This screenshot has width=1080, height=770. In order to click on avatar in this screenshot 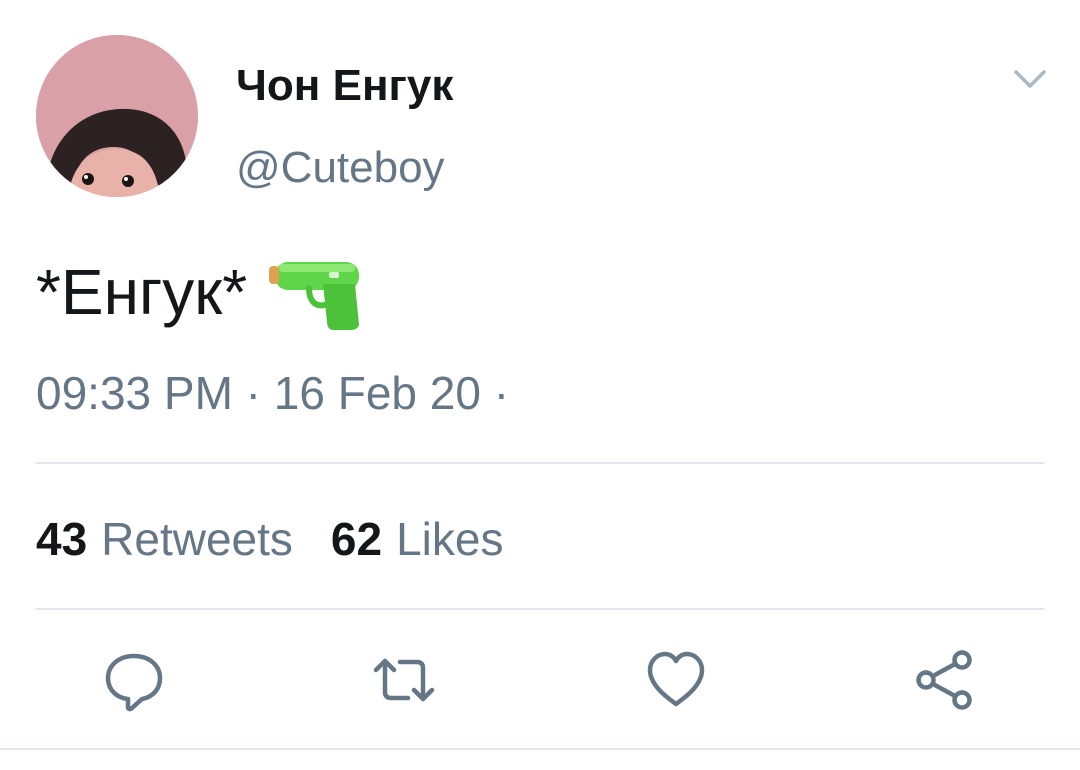, I will do `click(117, 116)`.